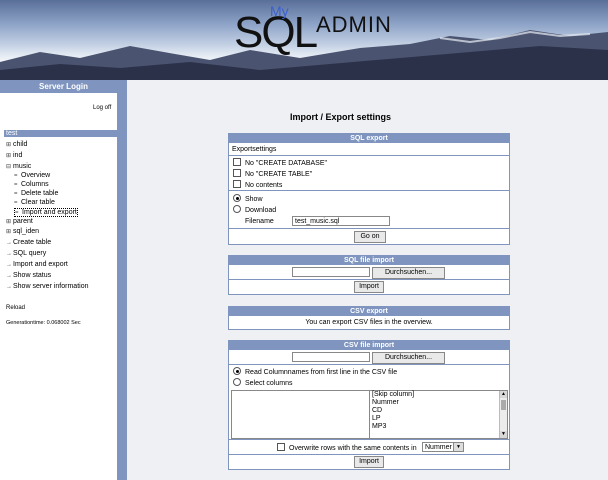 The image size is (608, 480). Describe the element at coordinates (503, 434) in the screenshot. I see `scroll-down-icon: ▼` at that location.